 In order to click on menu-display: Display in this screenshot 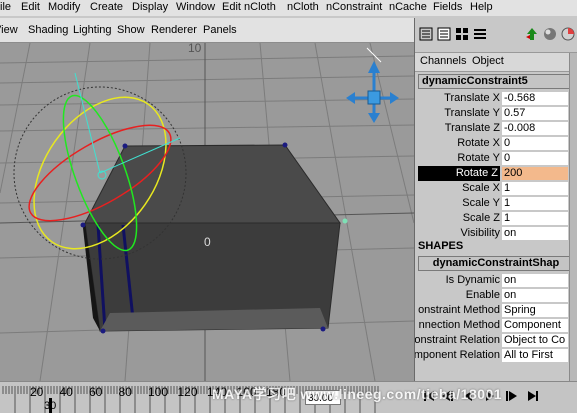, I will do `click(150, 7)`.